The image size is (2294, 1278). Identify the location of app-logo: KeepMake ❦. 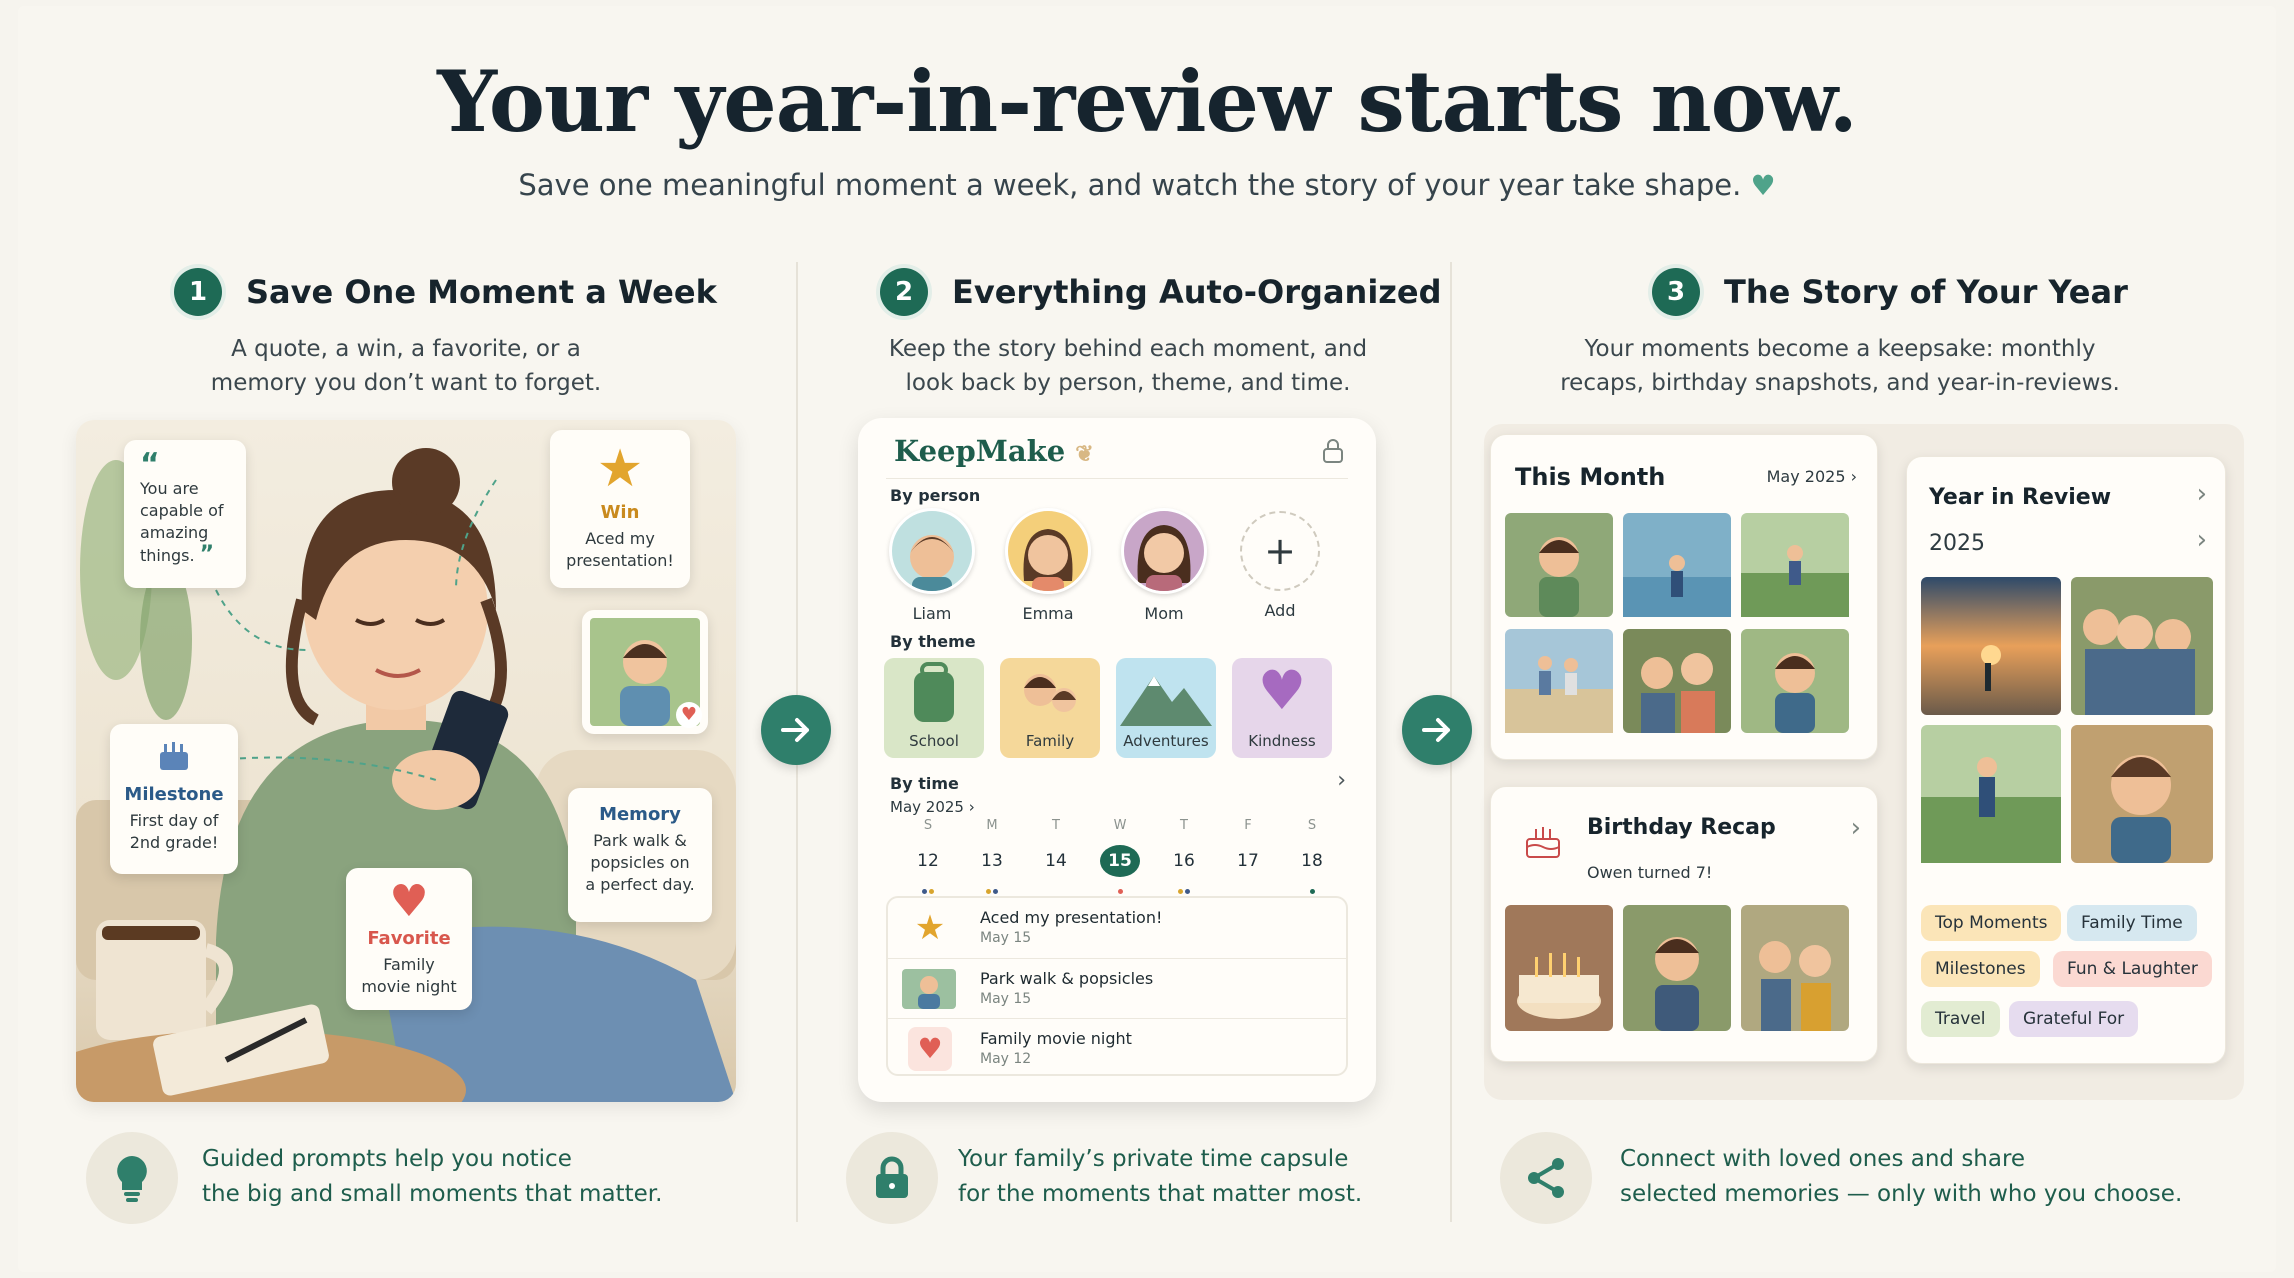
(994, 451).